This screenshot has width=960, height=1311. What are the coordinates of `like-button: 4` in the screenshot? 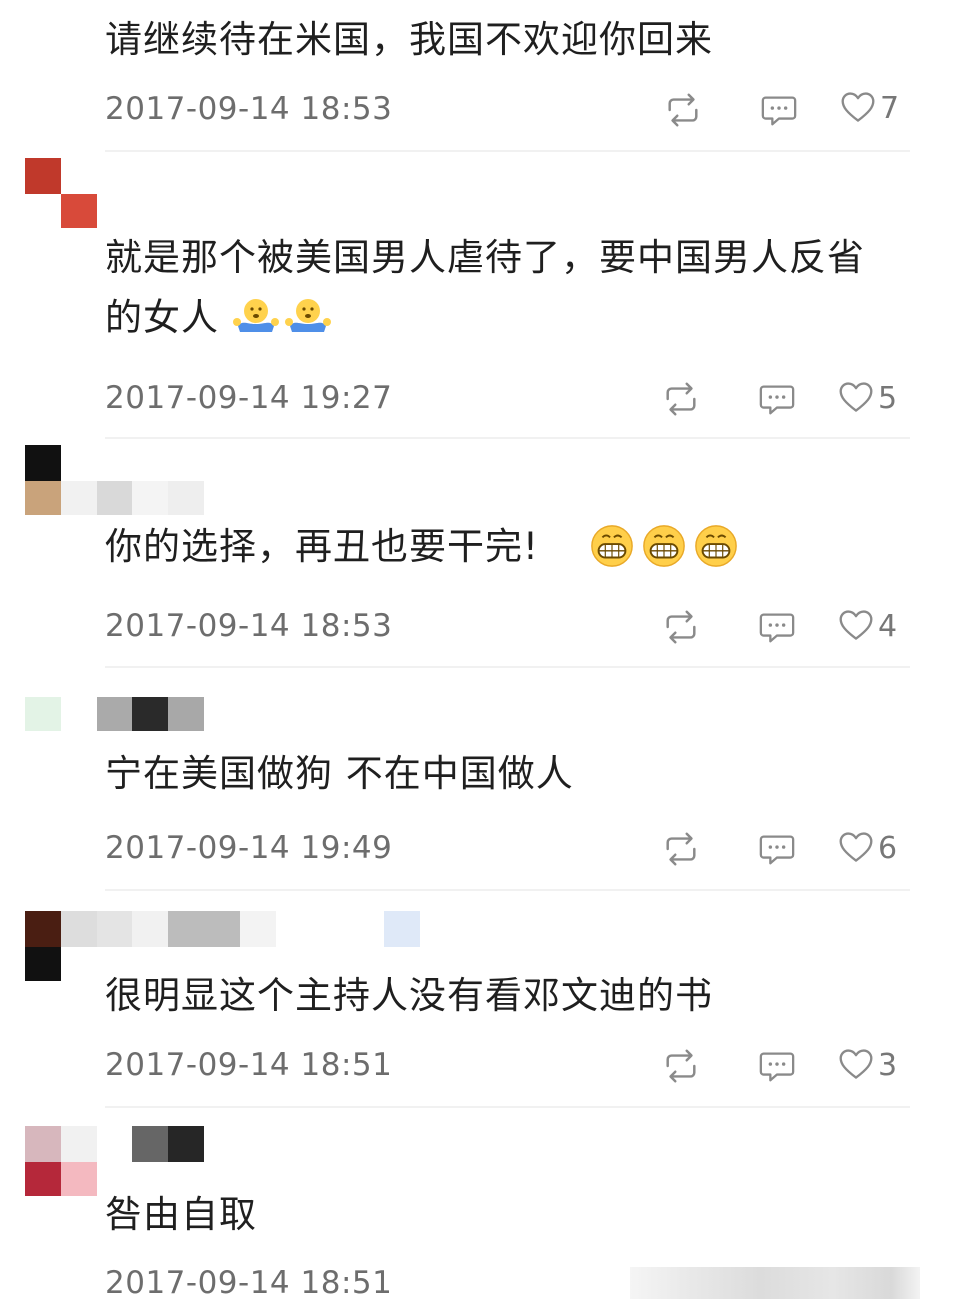 It's located at (867, 626).